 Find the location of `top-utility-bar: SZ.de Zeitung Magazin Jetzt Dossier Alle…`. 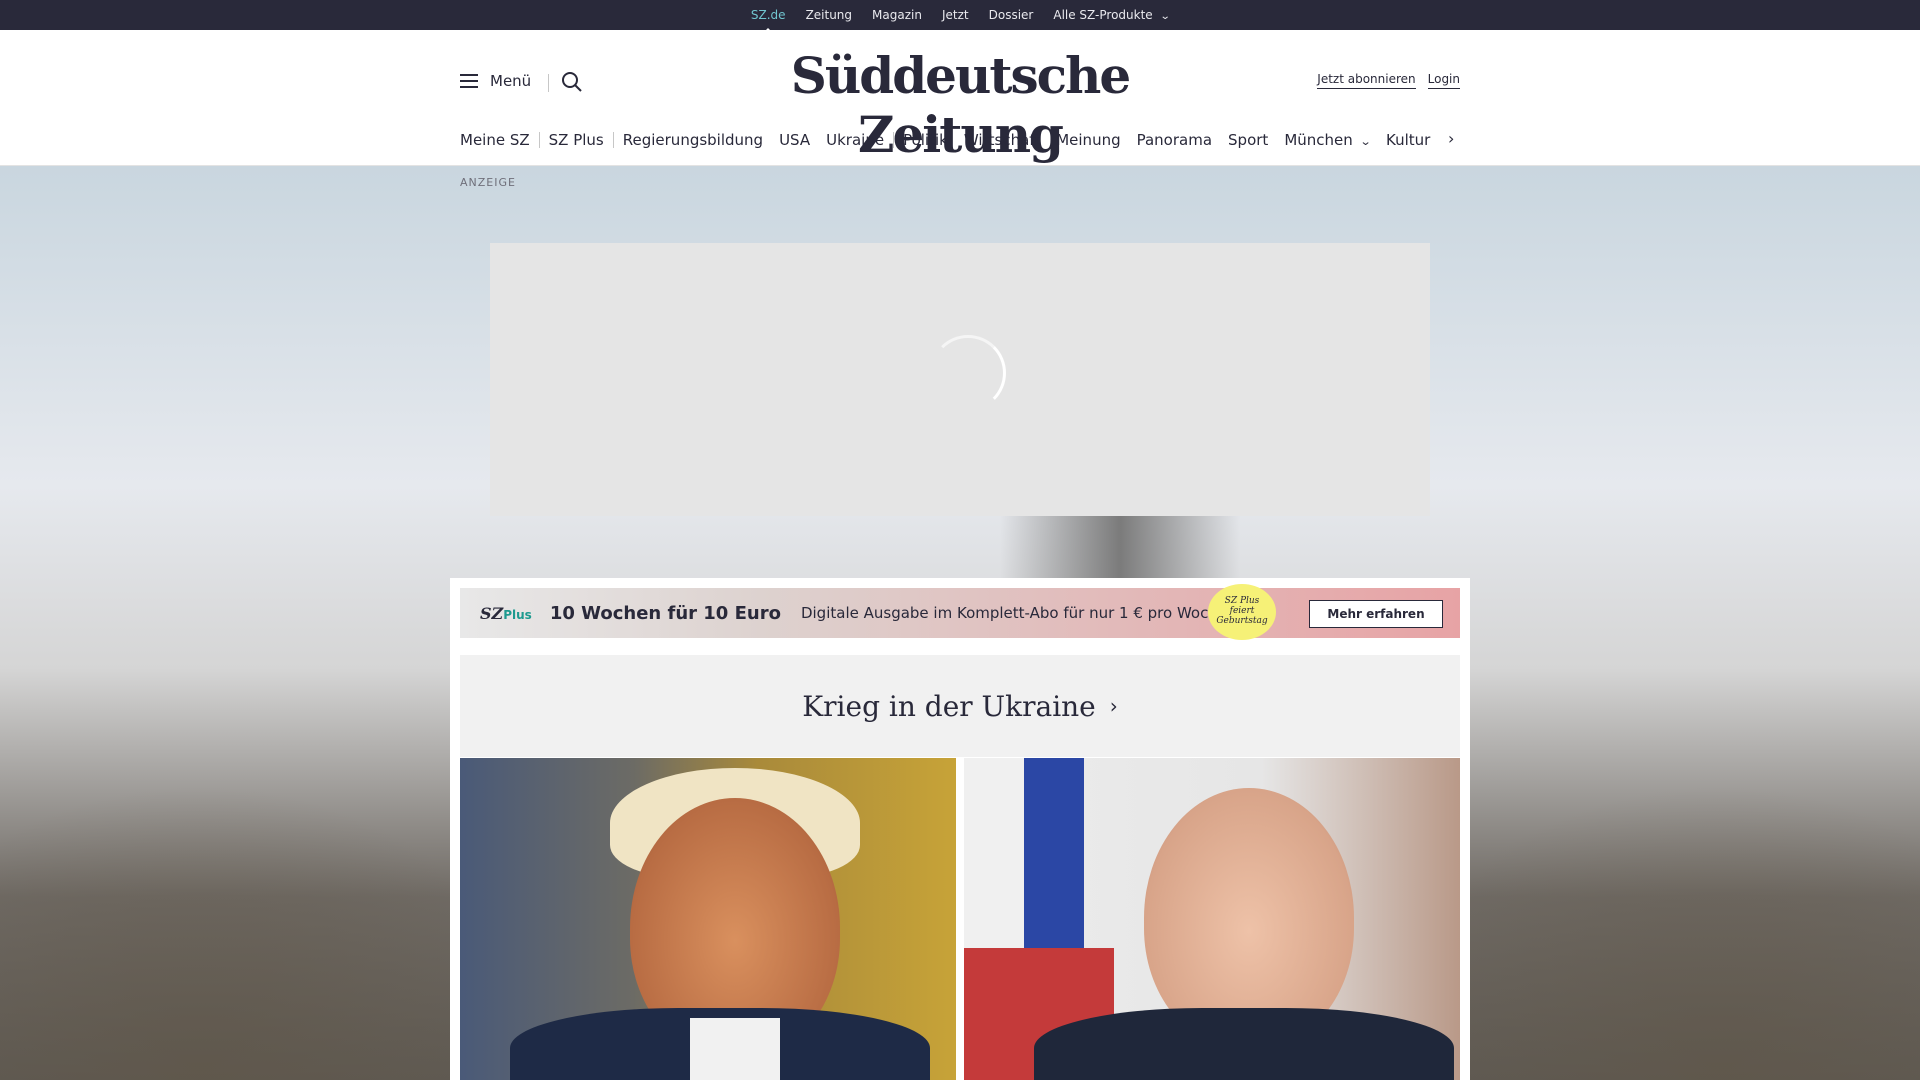

top-utility-bar: SZ.de Zeitung Magazin Jetzt Dossier Alle… is located at coordinates (960, 15).